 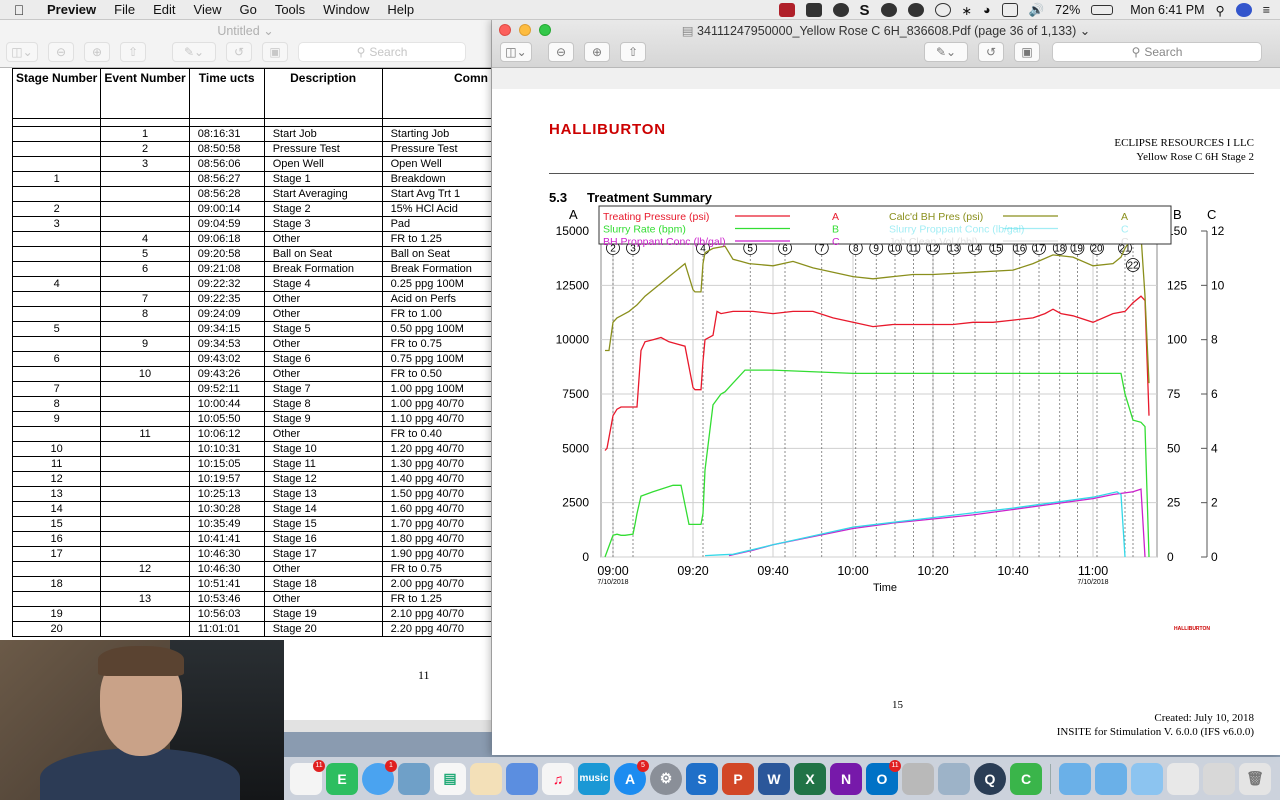 What do you see at coordinates (1157, 52) in the screenshot?
I see `right-search-input: ⚲ Search` at bounding box center [1157, 52].